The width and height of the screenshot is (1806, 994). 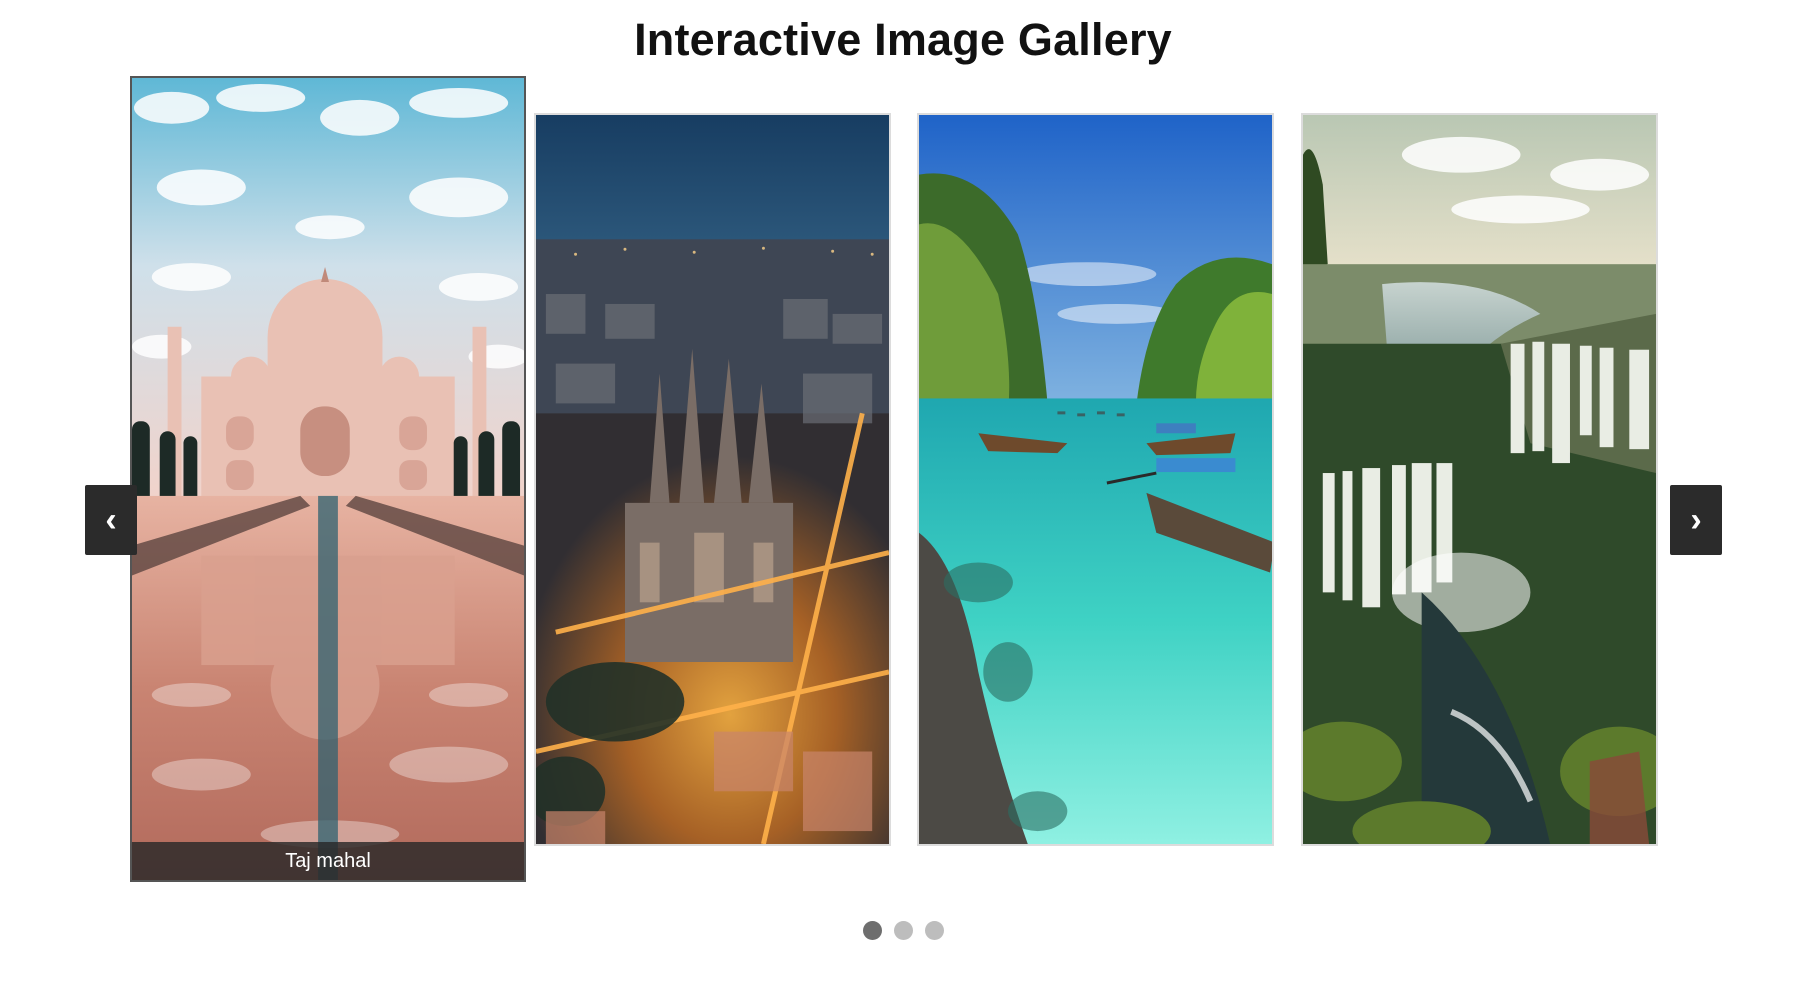 What do you see at coordinates (328, 861) in the screenshot?
I see `slide-caption: Taj mahal` at bounding box center [328, 861].